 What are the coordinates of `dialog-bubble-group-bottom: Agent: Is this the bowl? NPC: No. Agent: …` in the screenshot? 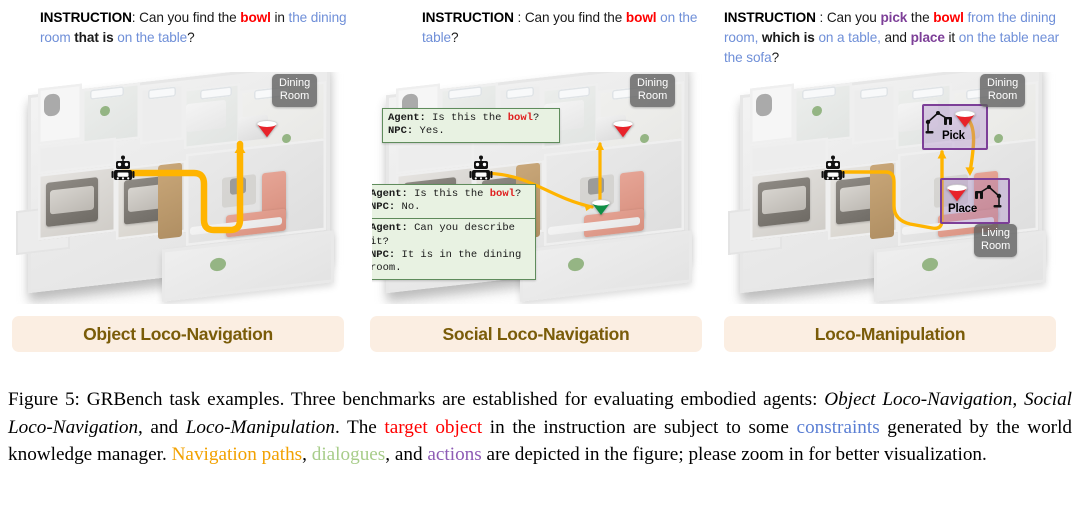 It's located at (454, 232).